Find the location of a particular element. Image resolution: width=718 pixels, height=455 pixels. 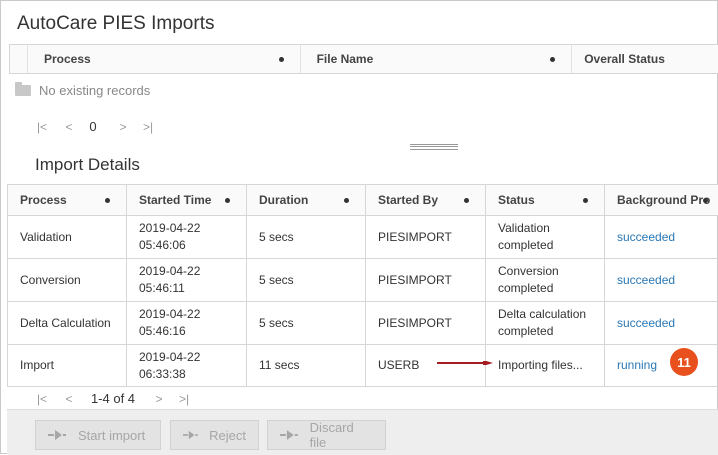

column-header-label: Background Pro is located at coordinates (663, 200).